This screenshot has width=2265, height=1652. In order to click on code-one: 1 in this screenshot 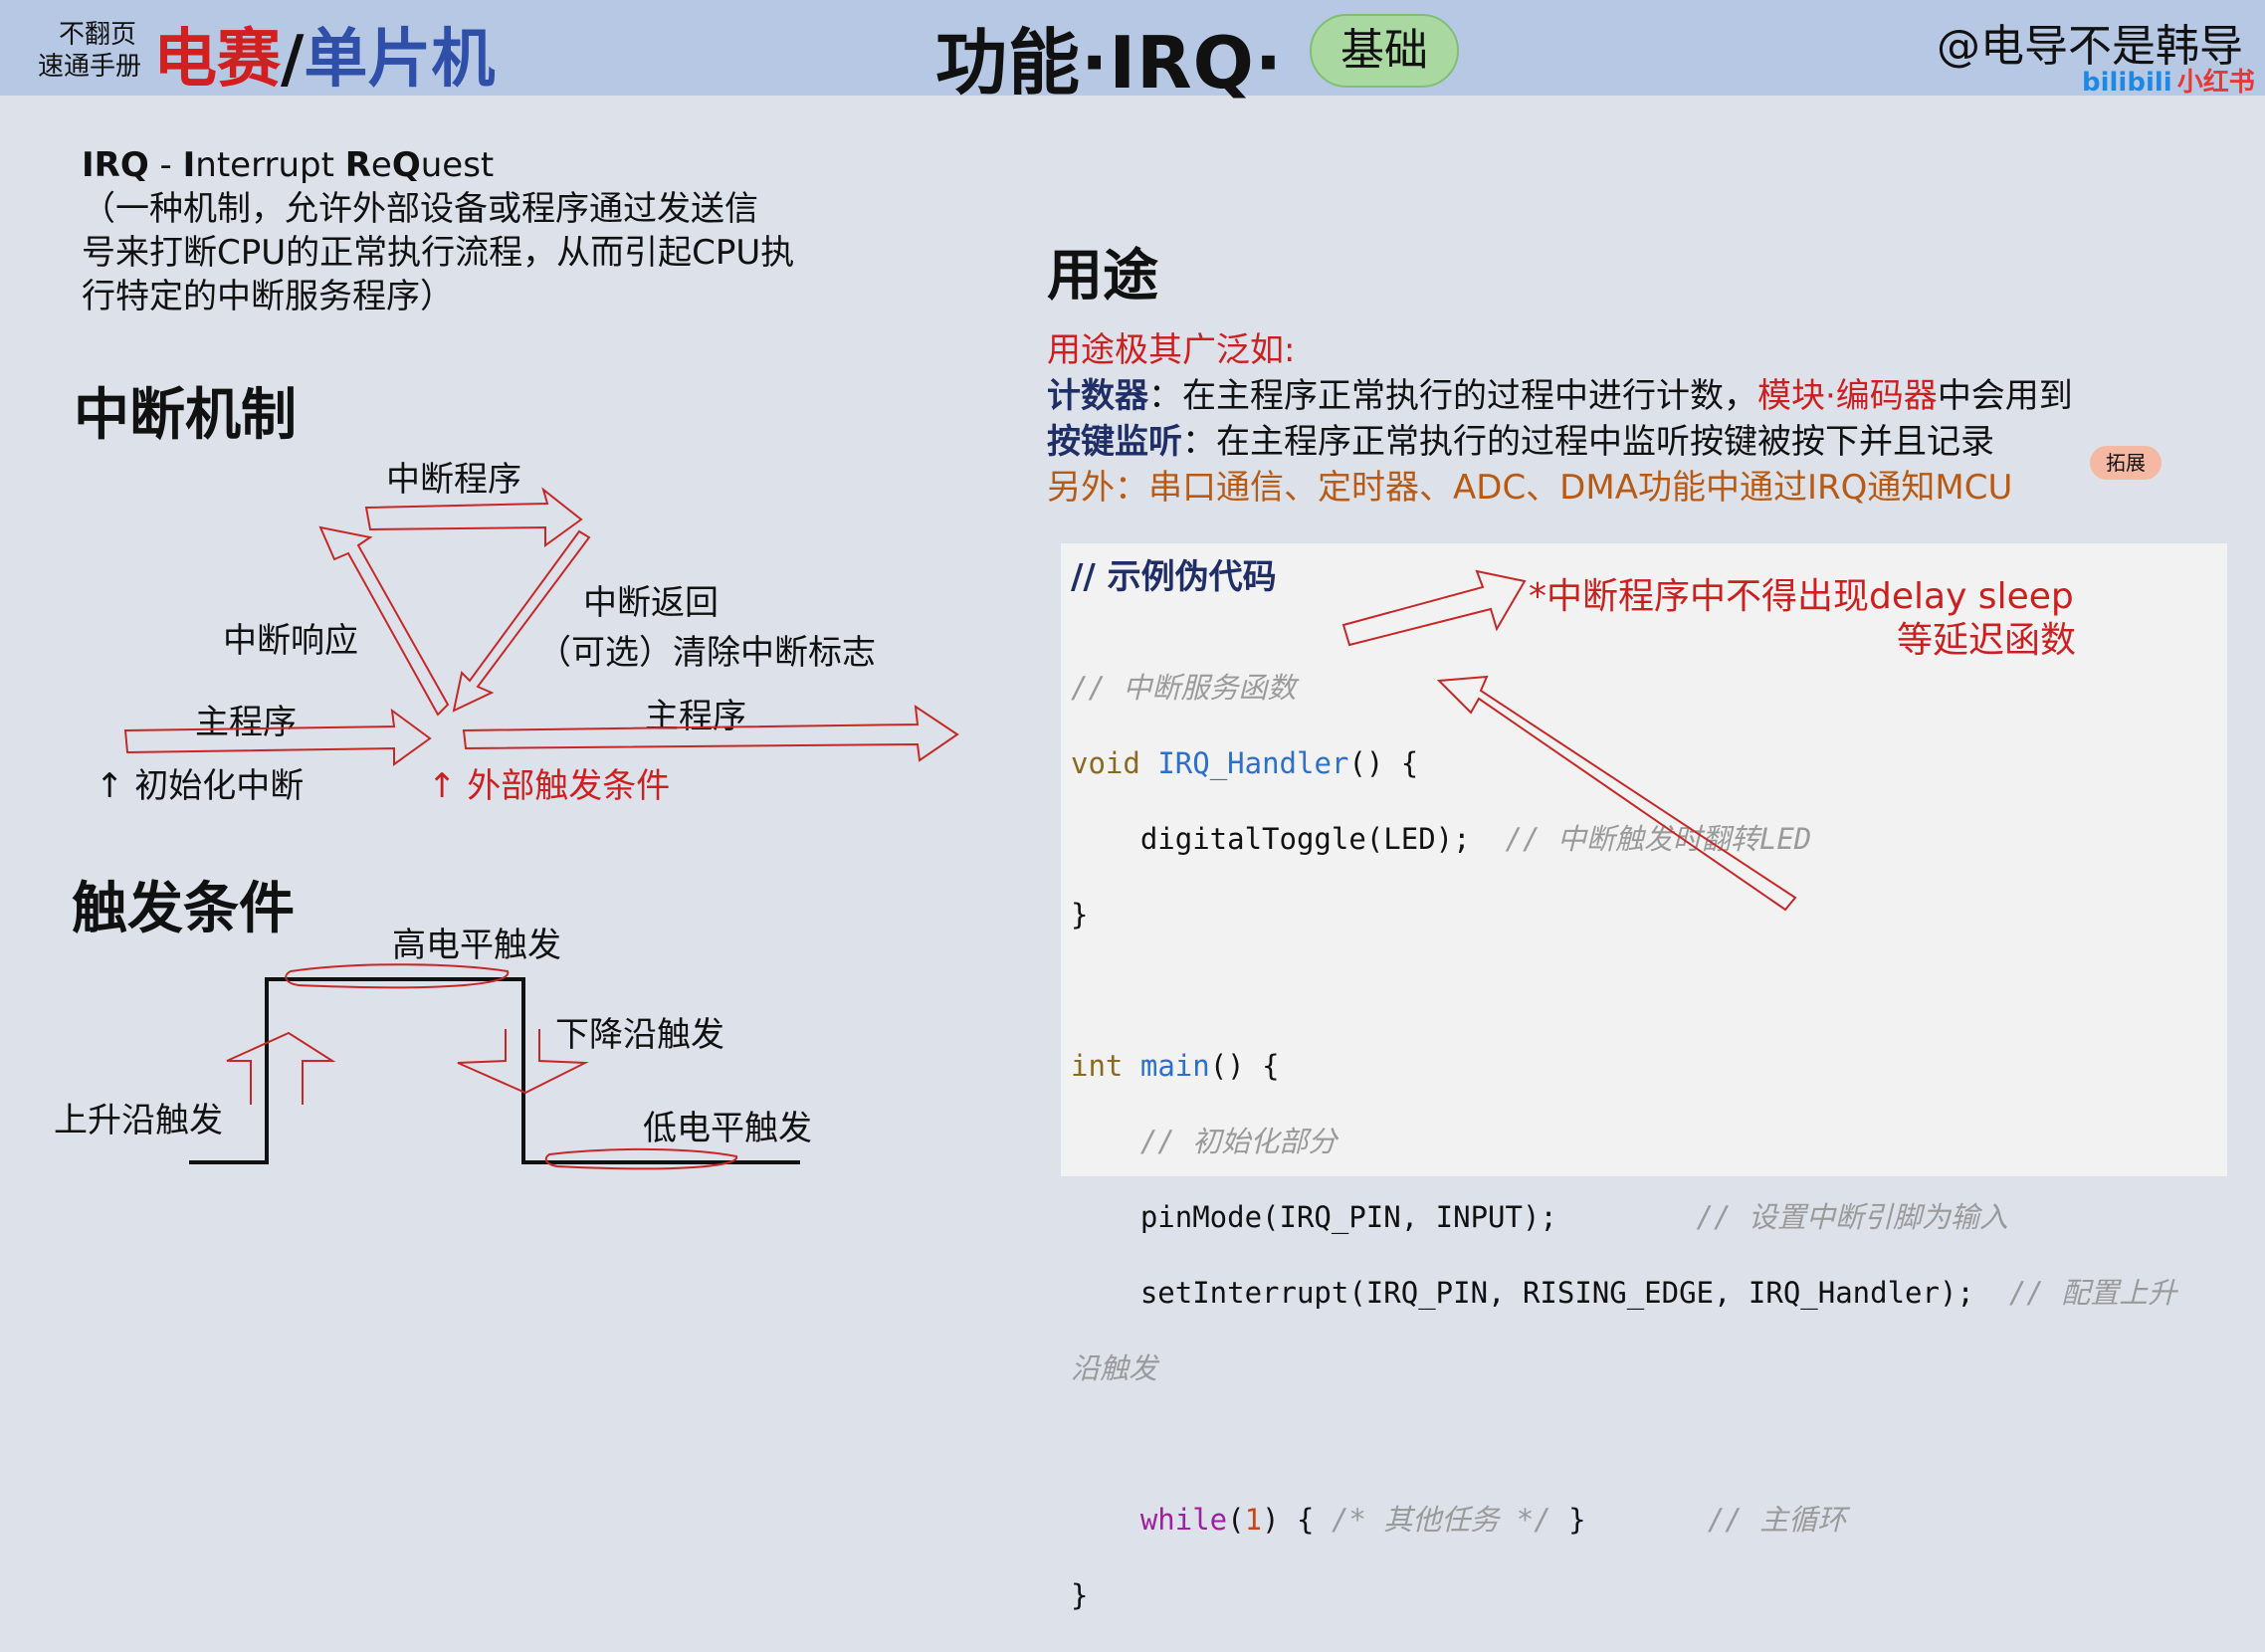, I will do `click(1253, 1520)`.